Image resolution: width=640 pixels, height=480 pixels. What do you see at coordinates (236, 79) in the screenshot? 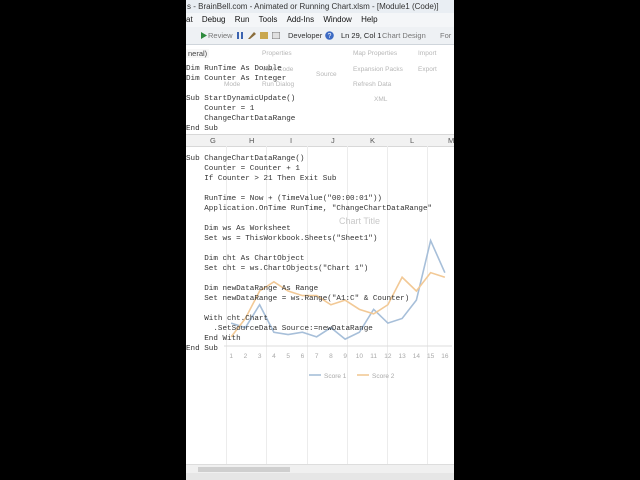
I see `code-line: Dim Counter As Integer` at bounding box center [236, 79].